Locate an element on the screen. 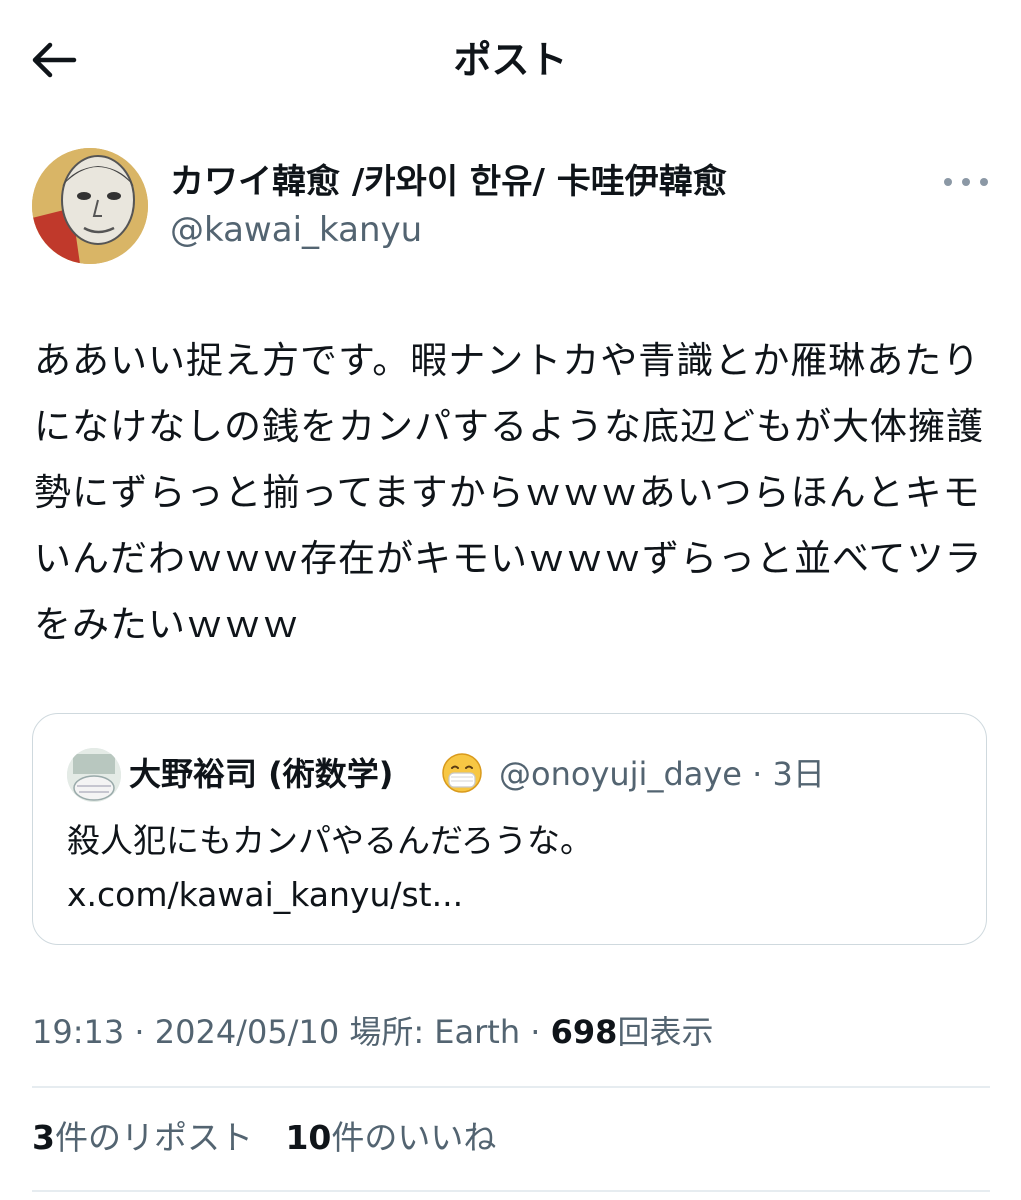 This screenshot has width=1021, height=1200. likes-label: 件のいいね is located at coordinates (414, 1137).